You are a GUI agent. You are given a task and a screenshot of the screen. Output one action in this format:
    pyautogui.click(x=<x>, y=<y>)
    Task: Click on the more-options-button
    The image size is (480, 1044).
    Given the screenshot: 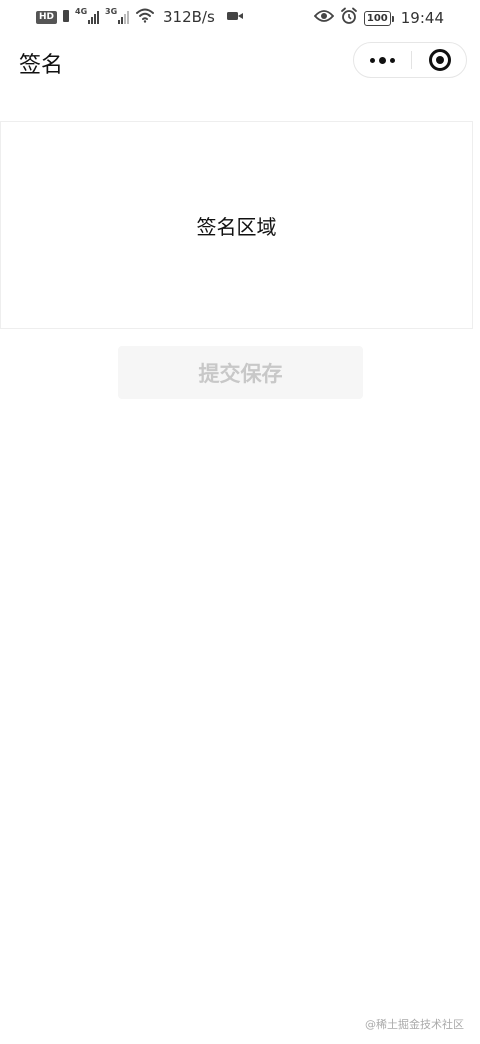 What is the action you would take?
    pyautogui.click(x=382, y=60)
    